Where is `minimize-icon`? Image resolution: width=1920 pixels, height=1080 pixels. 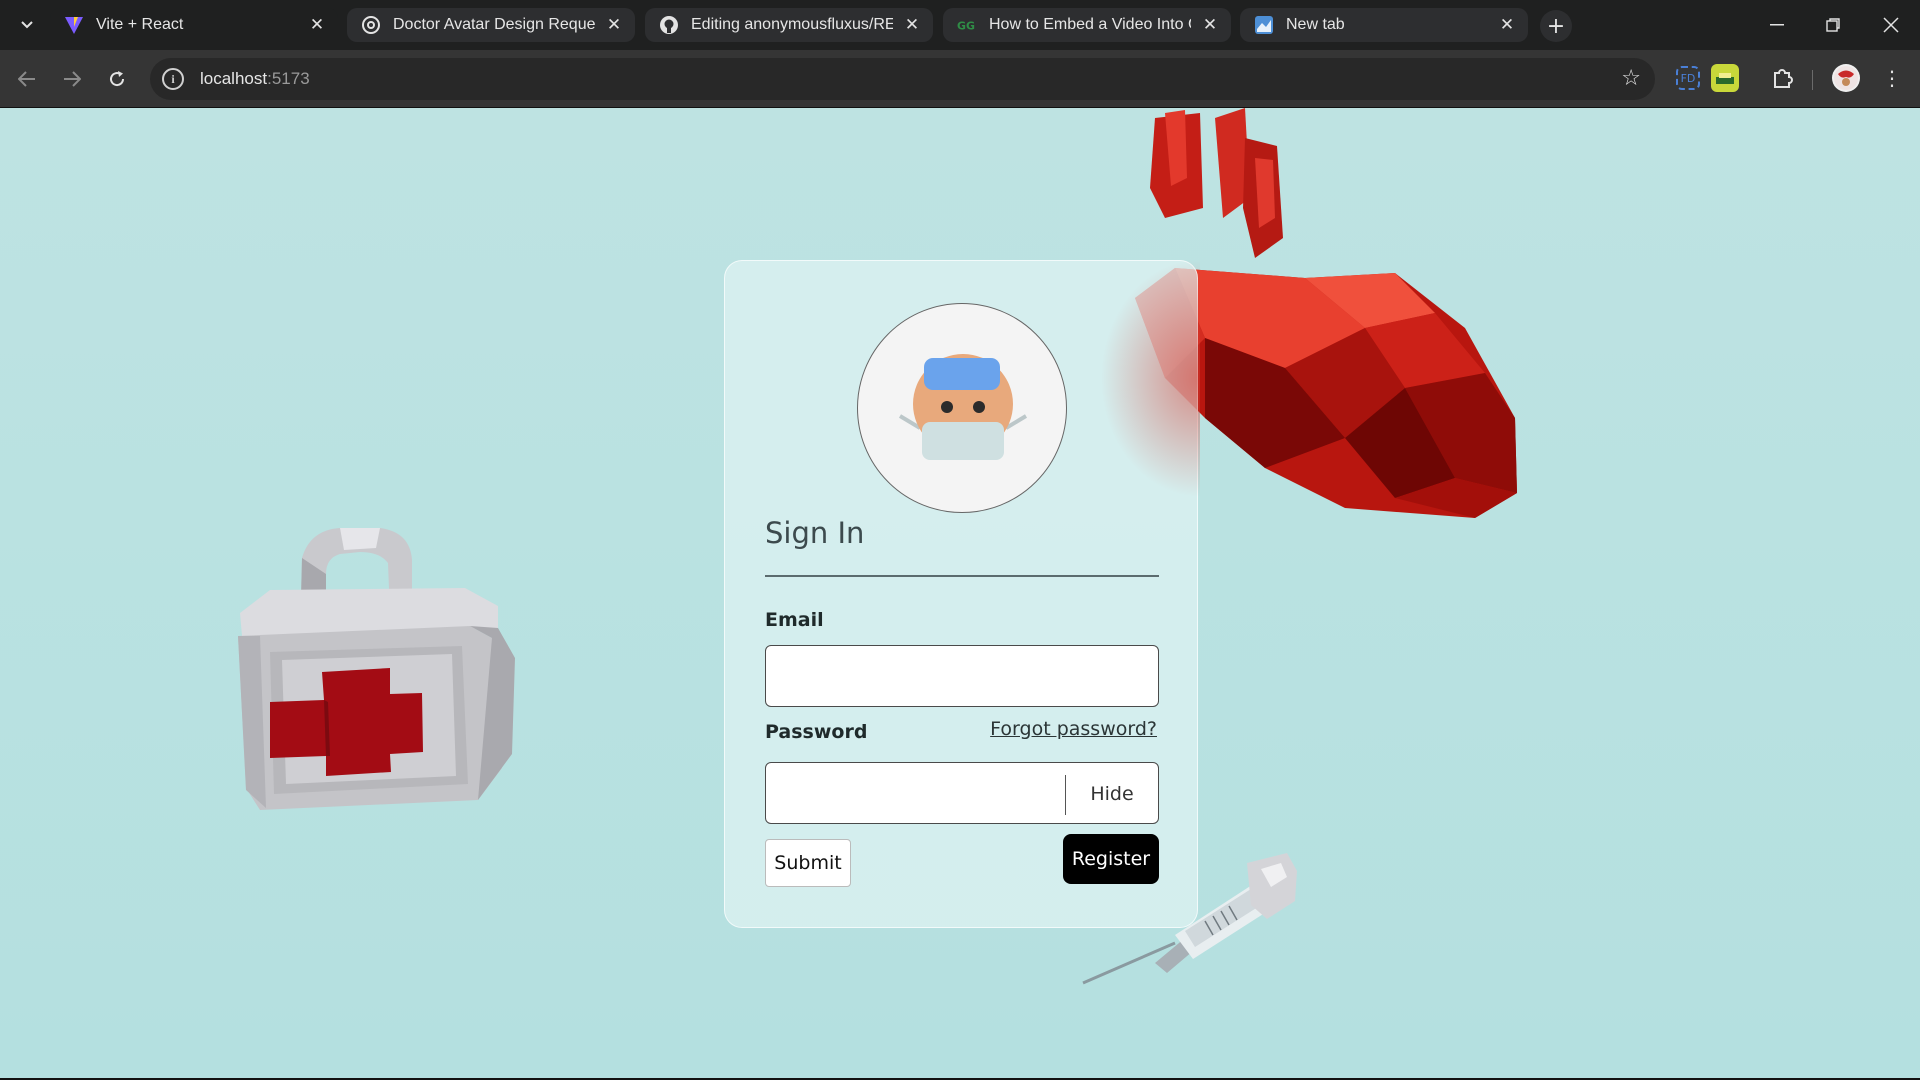 minimize-icon is located at coordinates (1777, 25).